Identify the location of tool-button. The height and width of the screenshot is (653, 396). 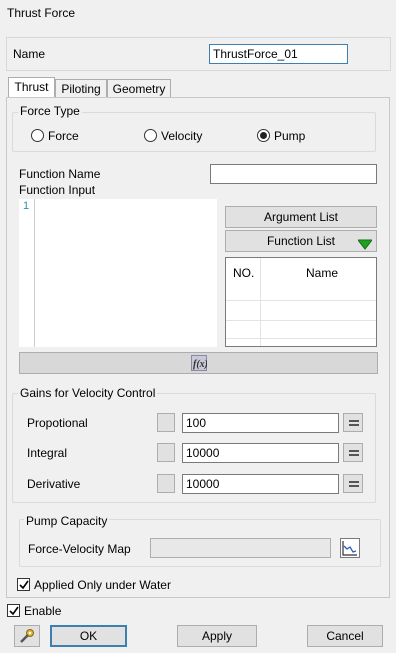
(27, 636).